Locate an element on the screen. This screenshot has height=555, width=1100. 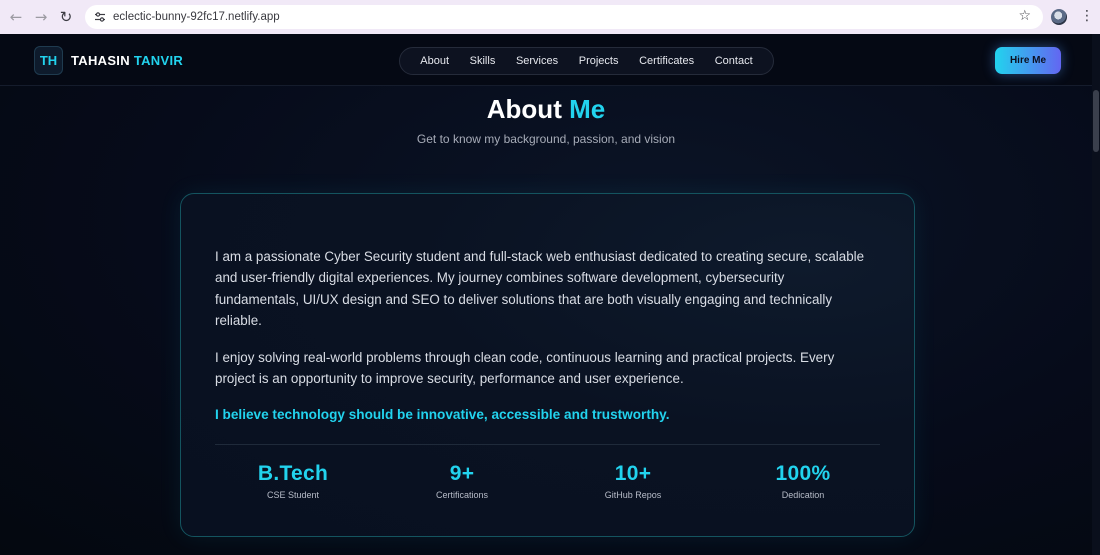
title-main: About is located at coordinates (524, 109).